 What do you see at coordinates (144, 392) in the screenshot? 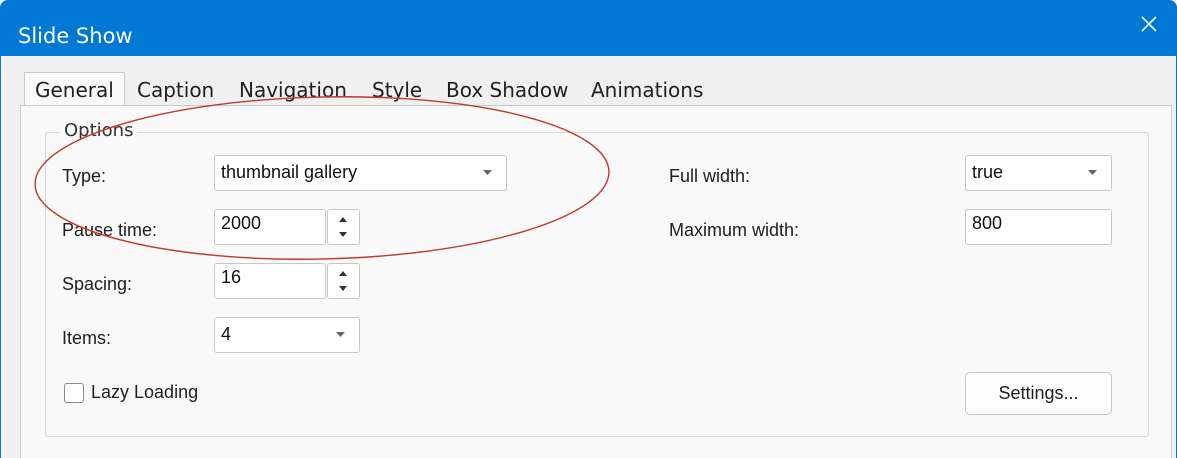
I see `lazy-loading-label: Lazy Loading` at bounding box center [144, 392].